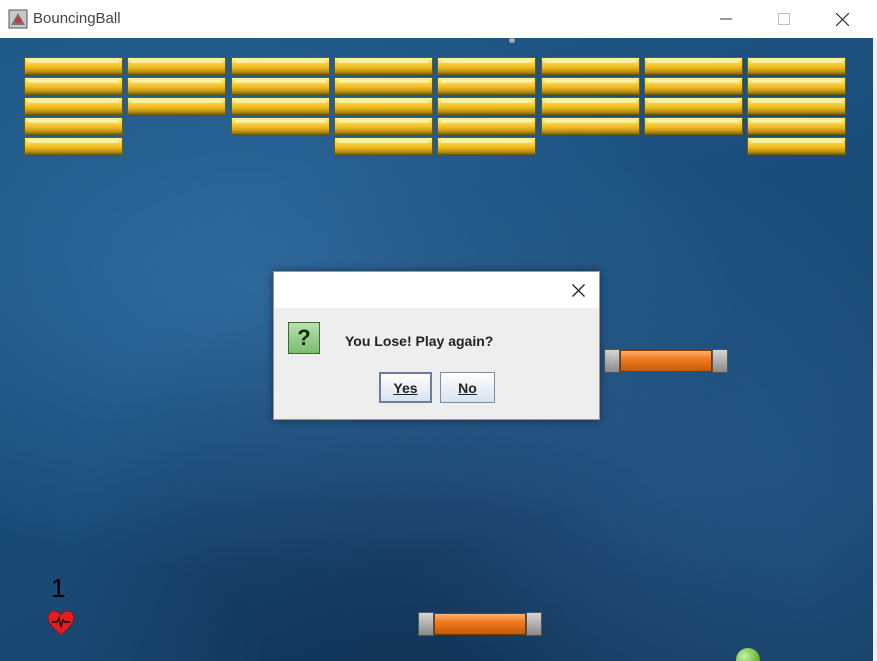  Describe the element at coordinates (875, 349) in the screenshot. I see `window-border` at that location.